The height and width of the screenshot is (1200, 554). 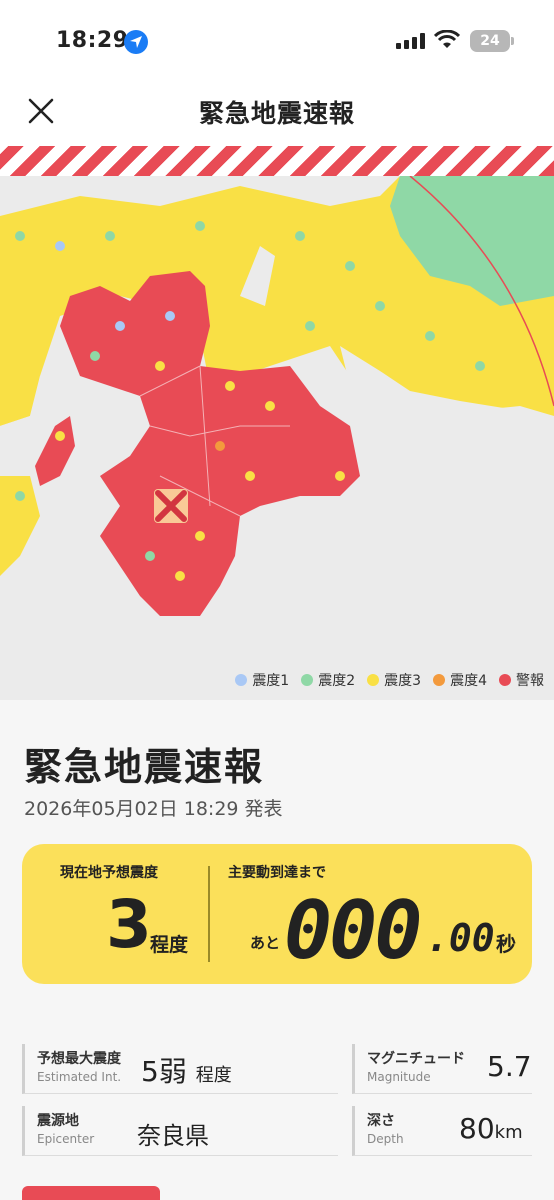 I want to click on issued-time: 2026年05月02日 18:29 発表, so click(x=153, y=809).